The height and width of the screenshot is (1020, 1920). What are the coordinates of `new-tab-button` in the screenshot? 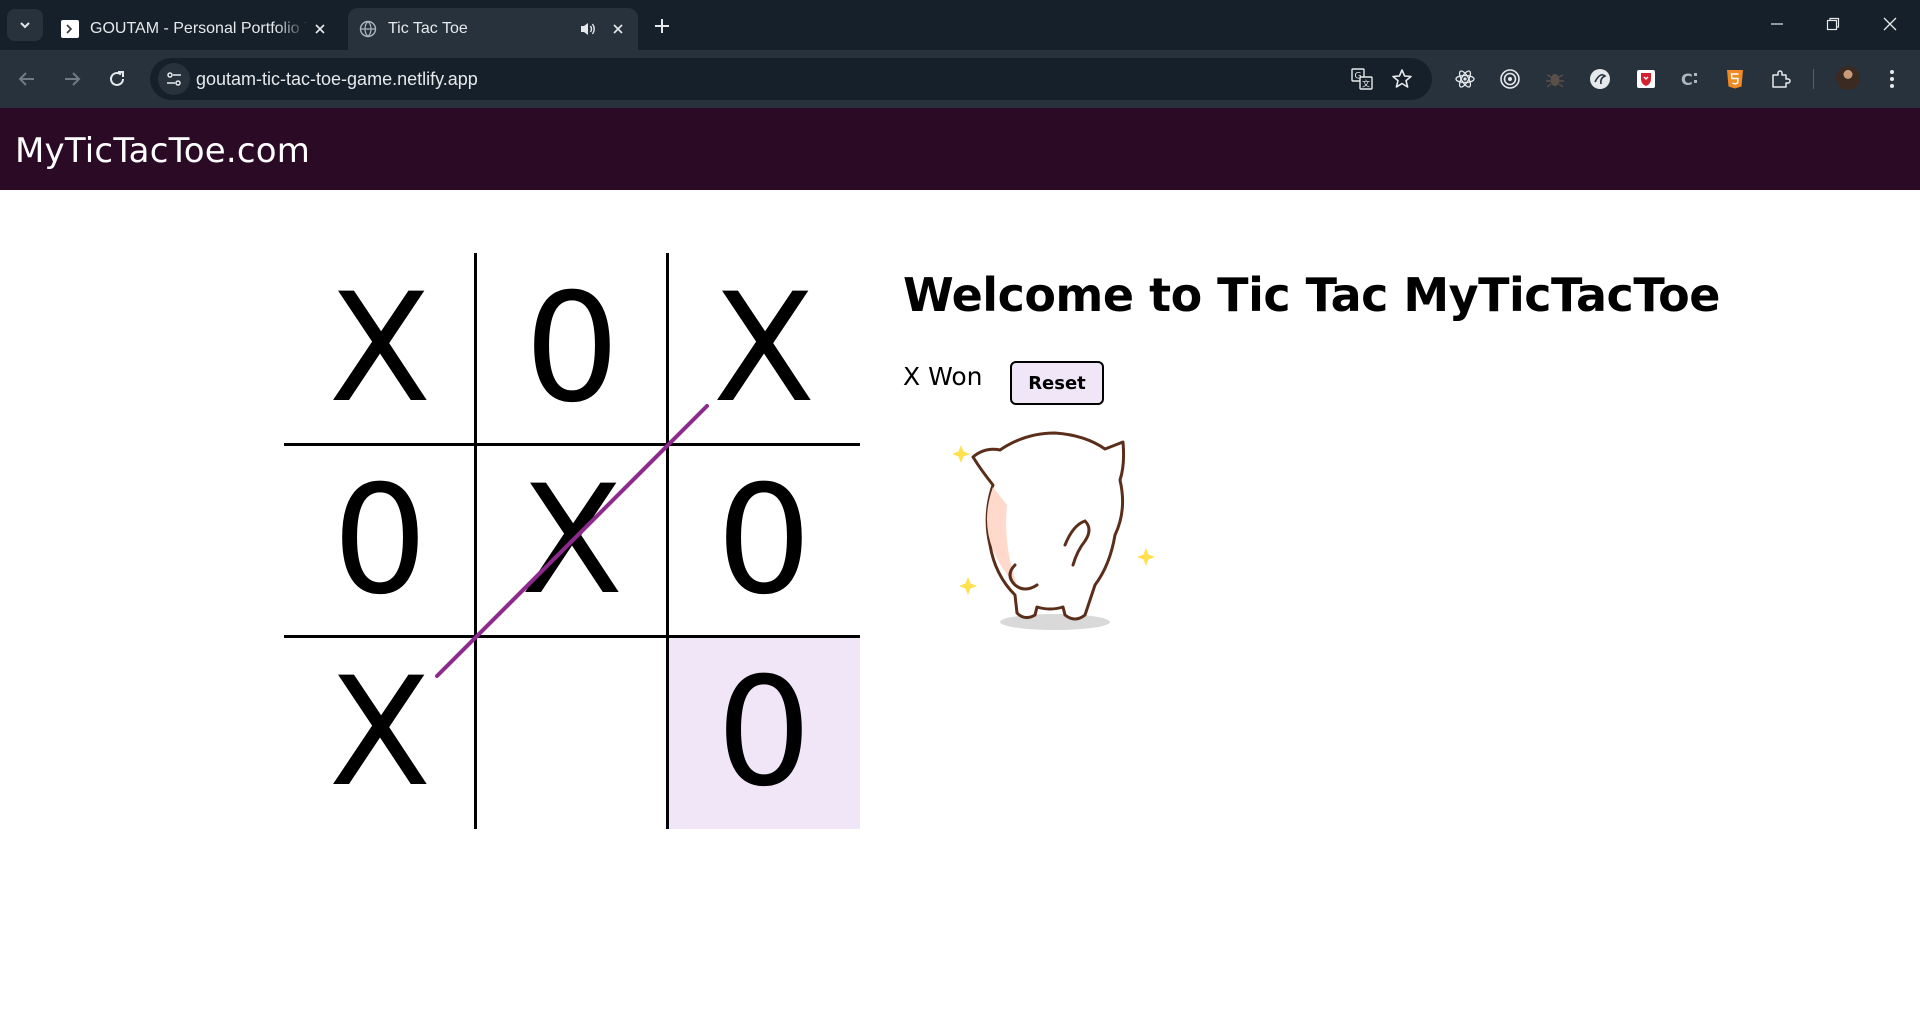 It's located at (662, 26).